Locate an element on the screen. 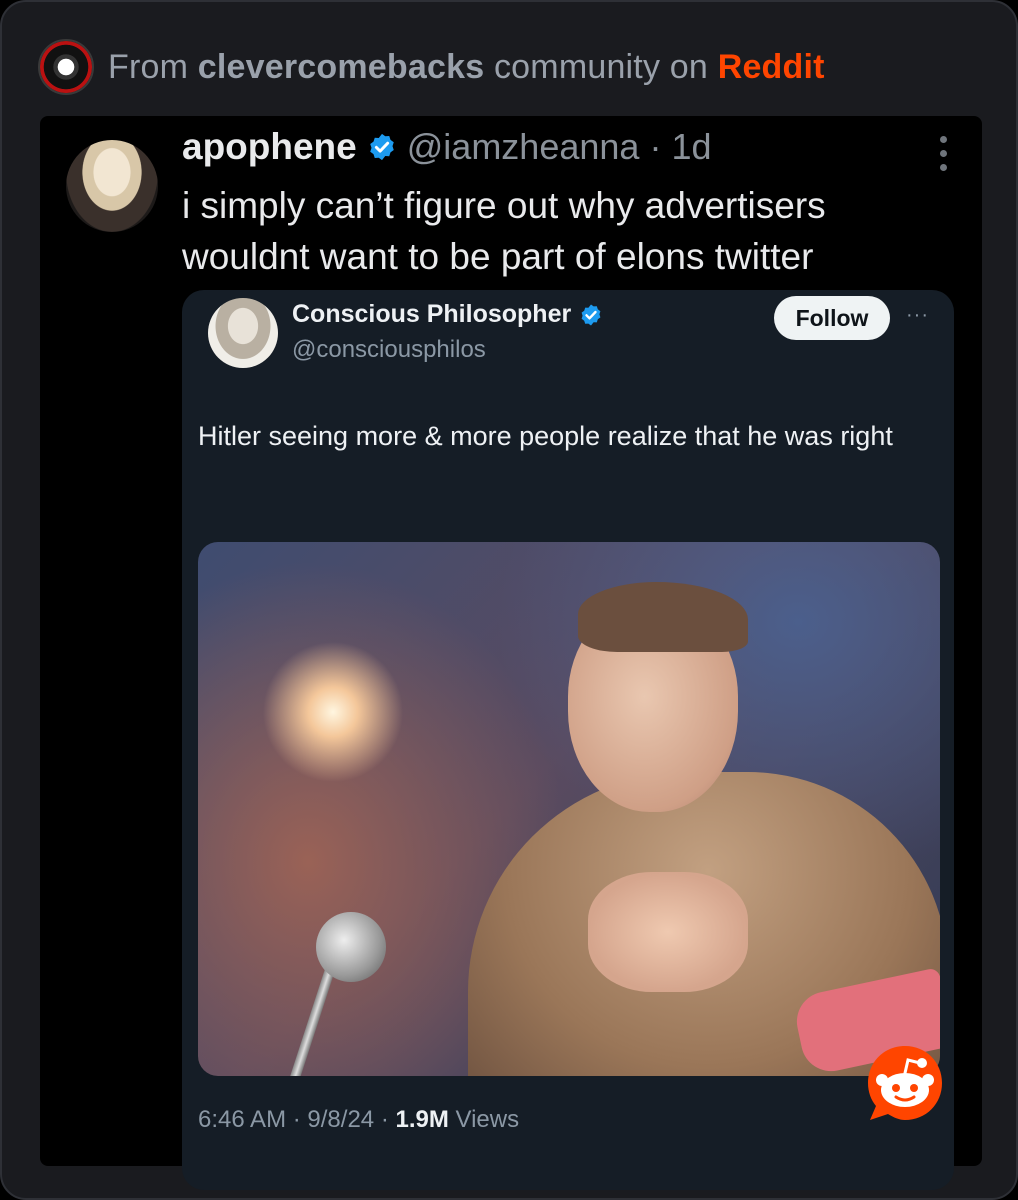 The height and width of the screenshot is (1200, 1018). source-label: From clevercomebacks community on Reddit is located at coordinates (466, 67).